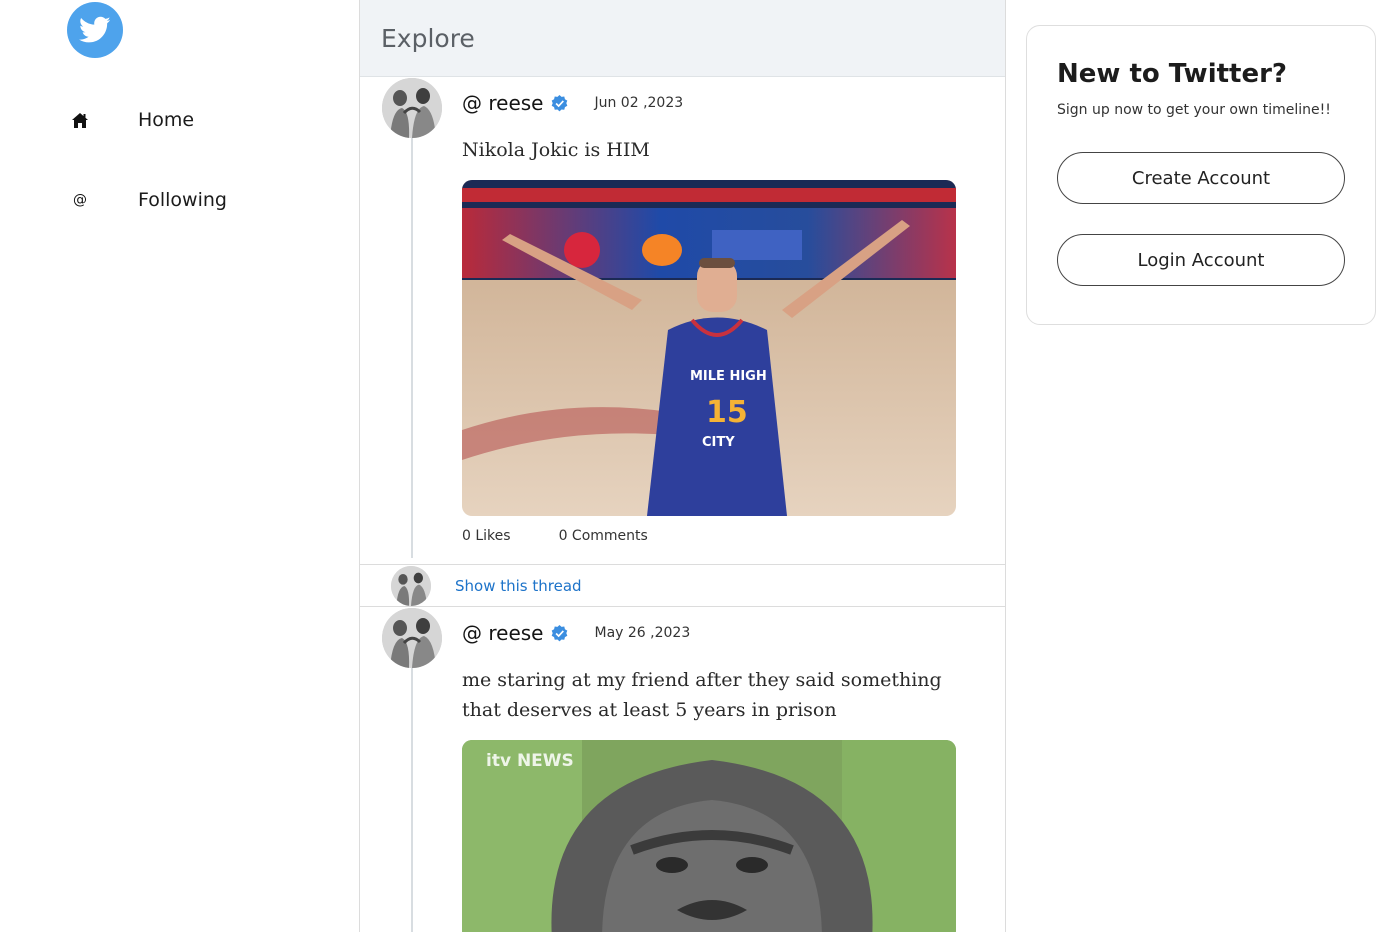 The image size is (1390, 932). I want to click on media-watermark: itv NEWS, so click(530, 761).